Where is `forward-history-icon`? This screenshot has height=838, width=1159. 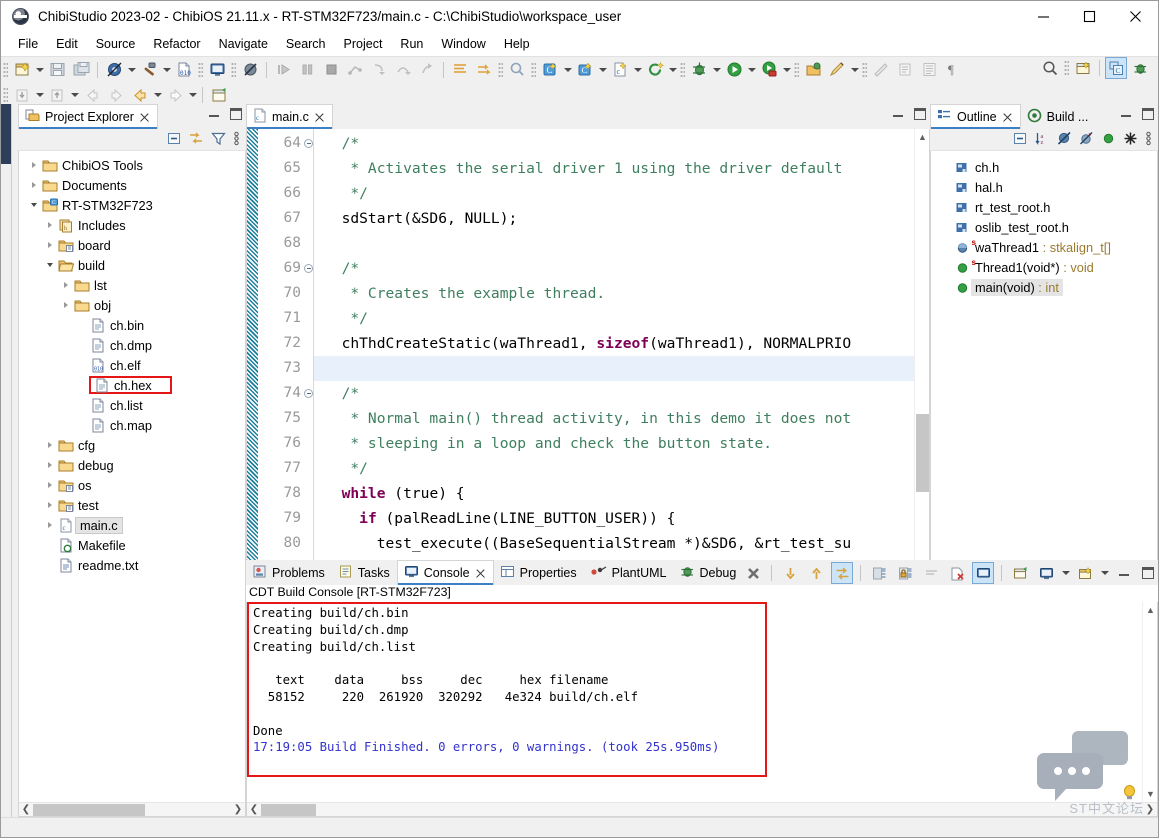
forward-history-icon is located at coordinates (116, 95).